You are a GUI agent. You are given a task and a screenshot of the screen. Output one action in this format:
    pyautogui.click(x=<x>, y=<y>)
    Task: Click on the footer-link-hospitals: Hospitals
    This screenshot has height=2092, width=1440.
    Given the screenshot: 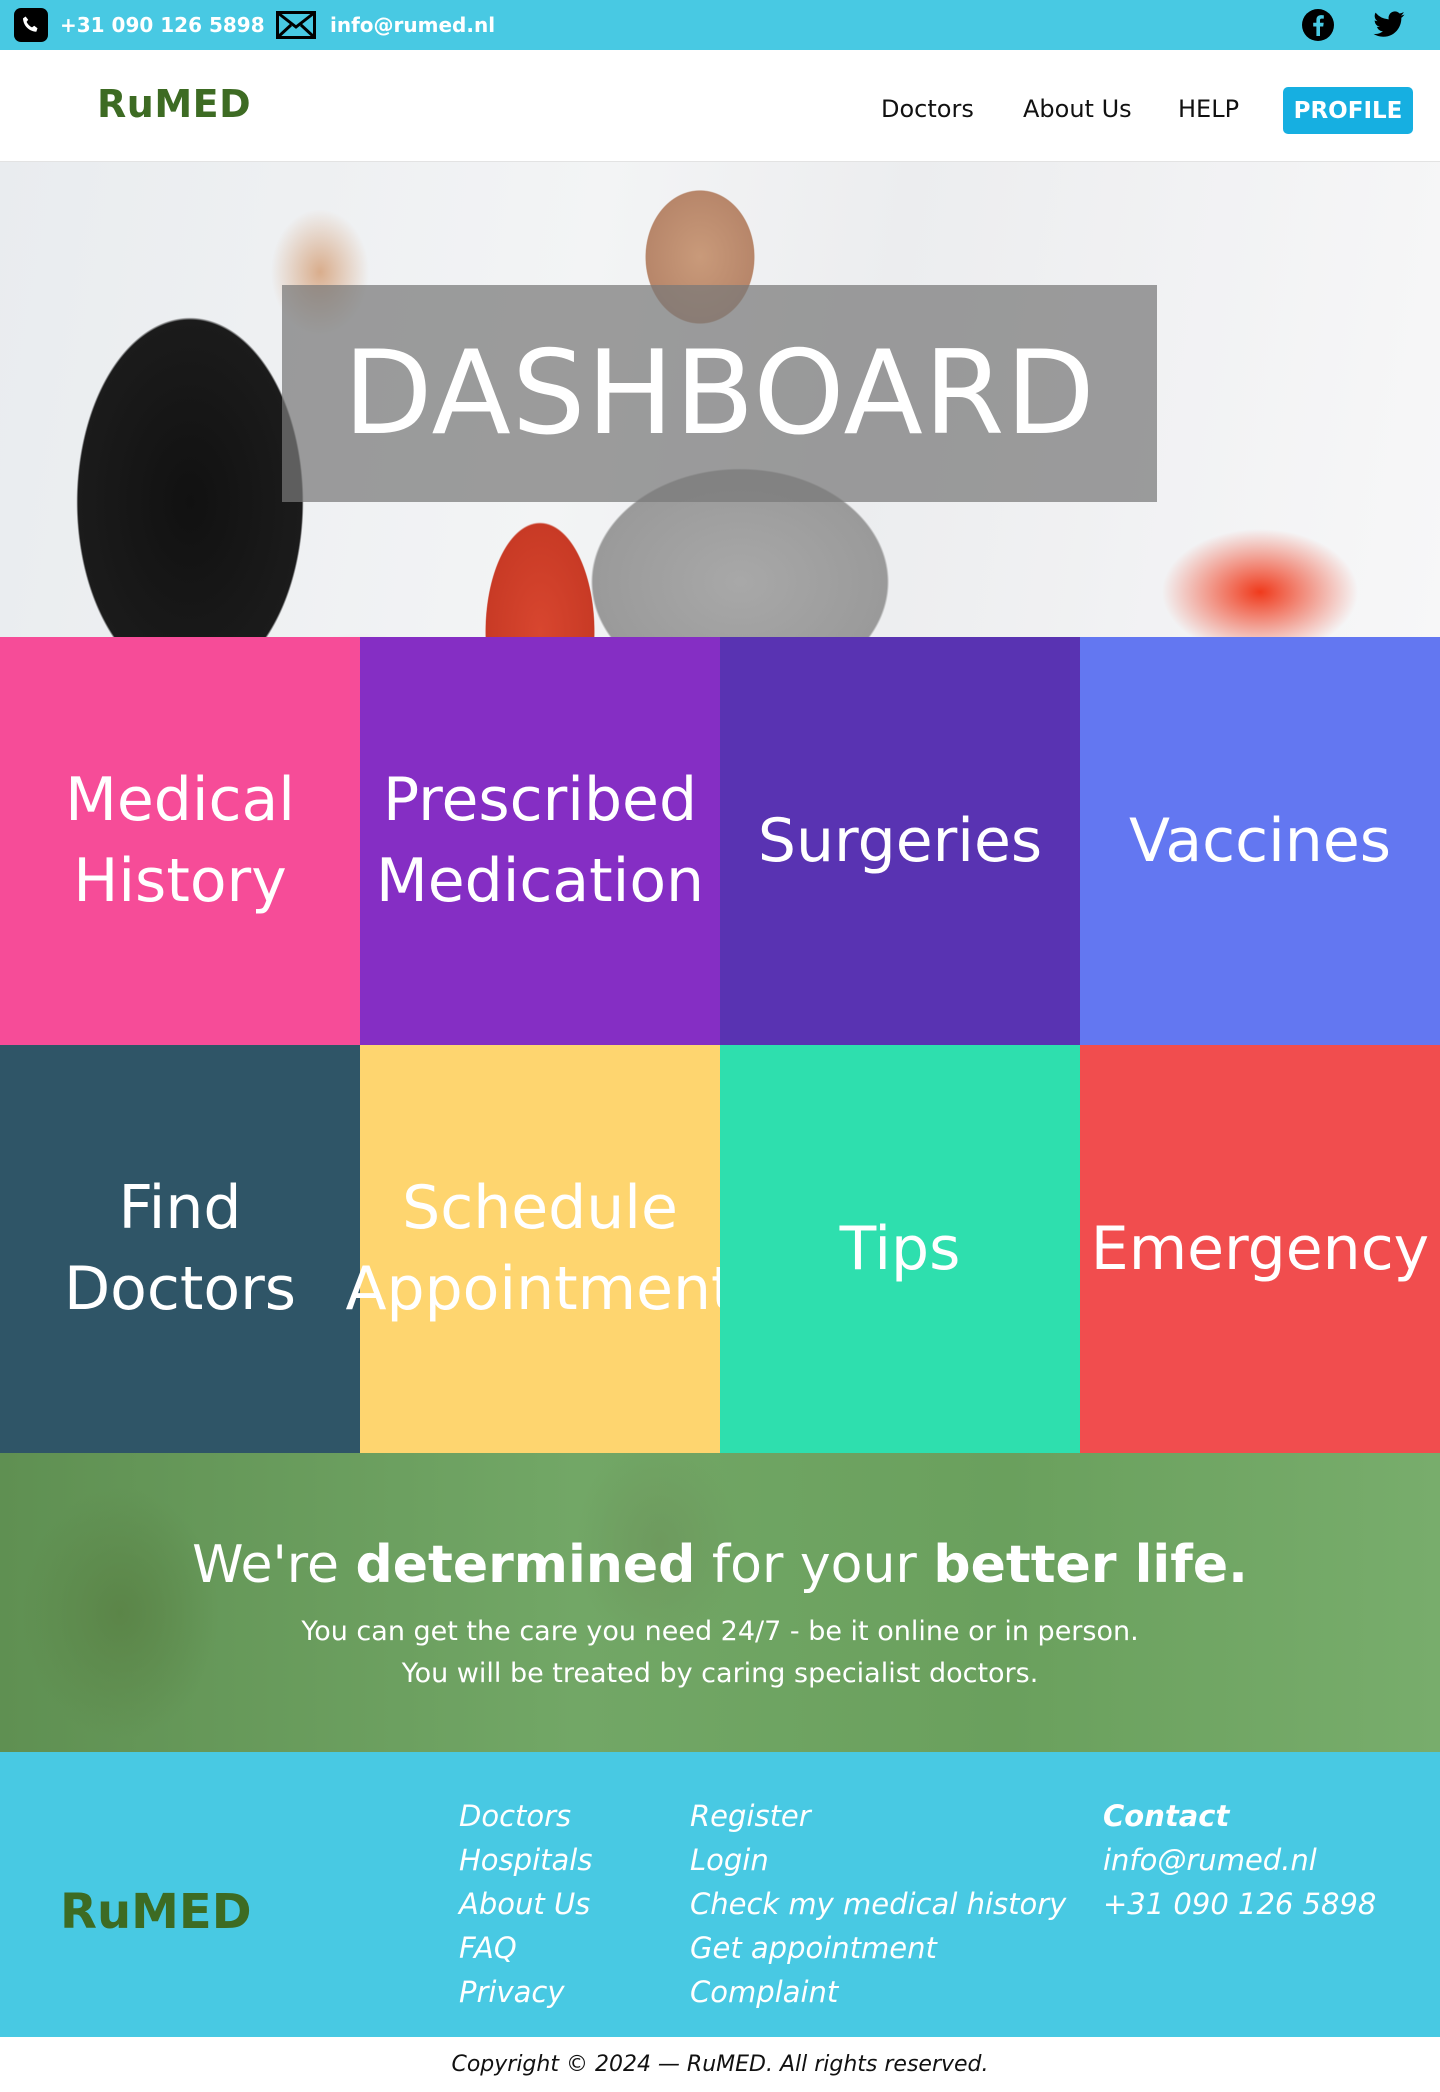 What is the action you would take?
    pyautogui.click(x=525, y=1860)
    